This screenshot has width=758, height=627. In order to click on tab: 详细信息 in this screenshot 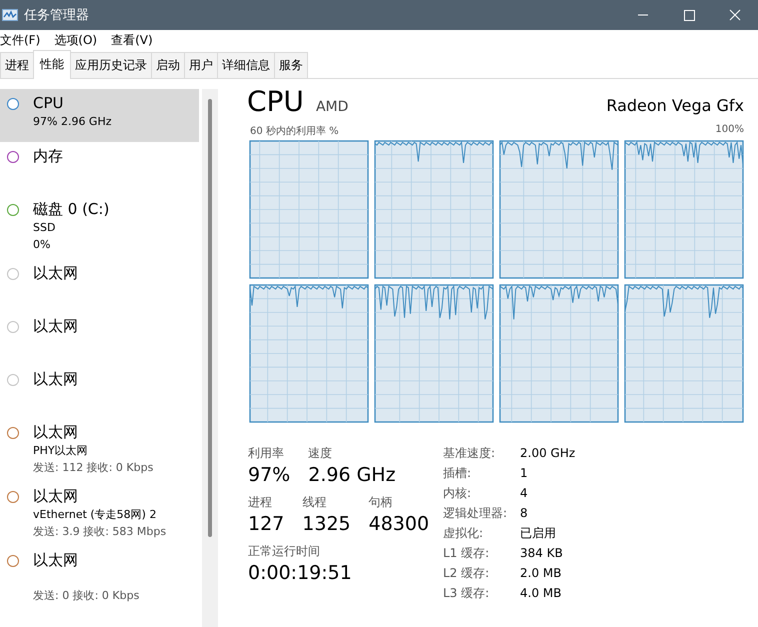, I will do `click(246, 65)`.